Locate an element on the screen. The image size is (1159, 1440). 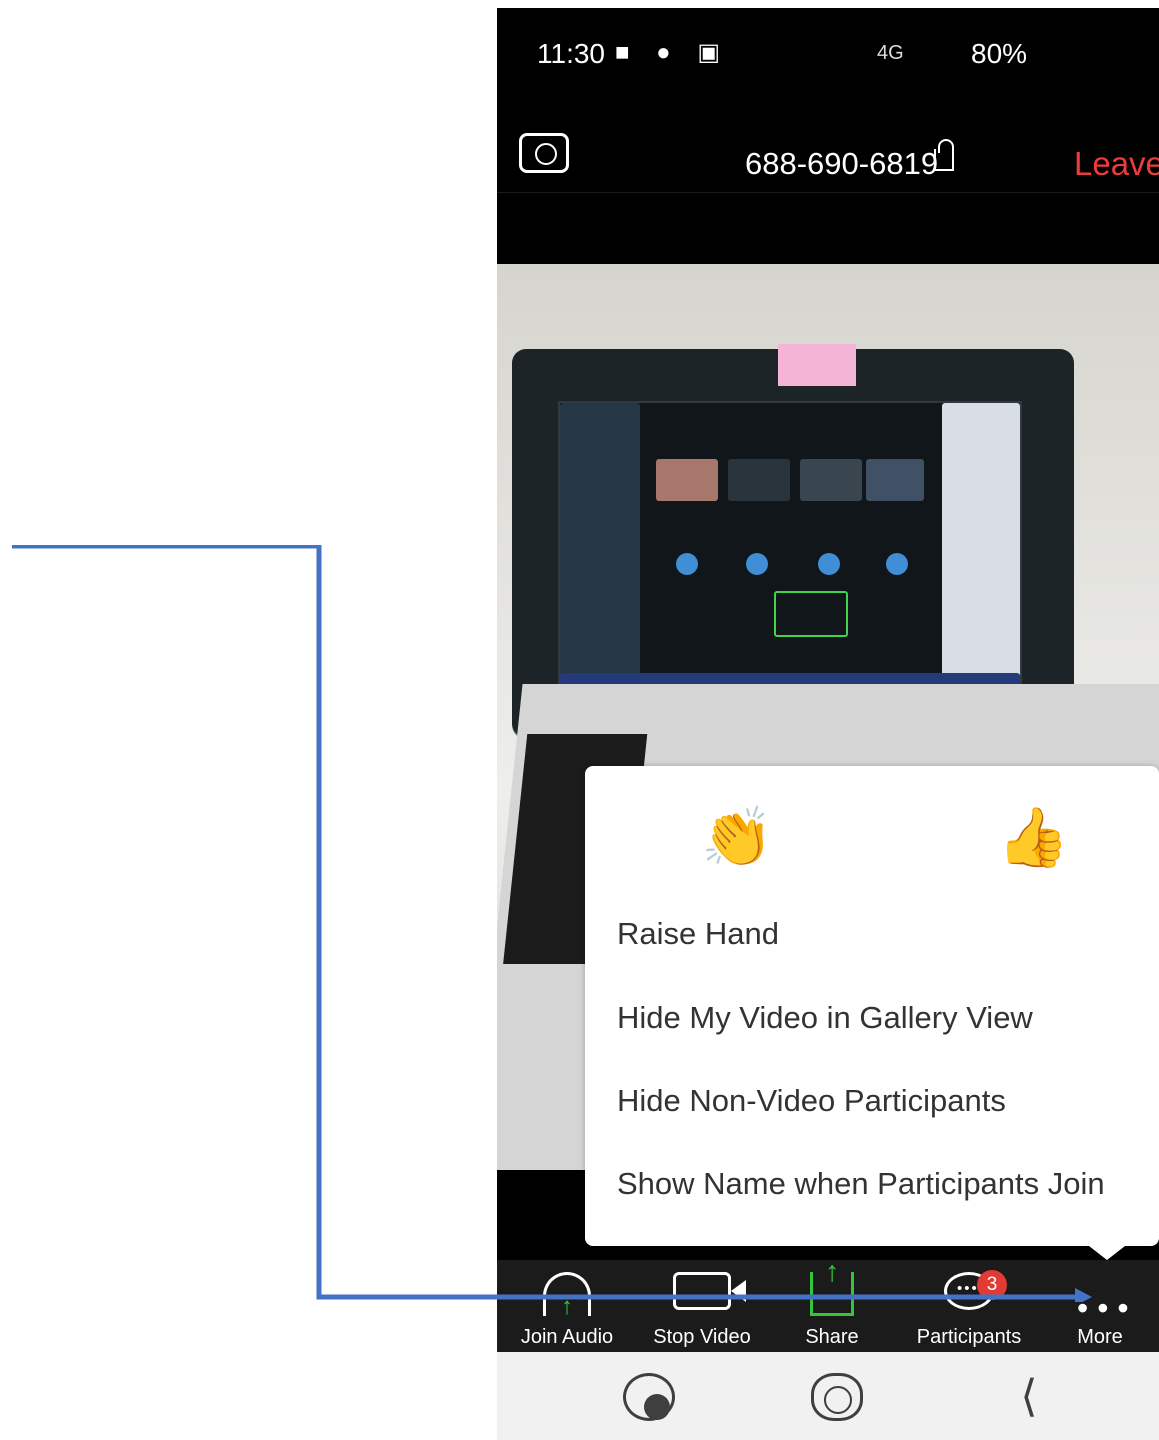
status-time: 11:30 is located at coordinates (571, 53).